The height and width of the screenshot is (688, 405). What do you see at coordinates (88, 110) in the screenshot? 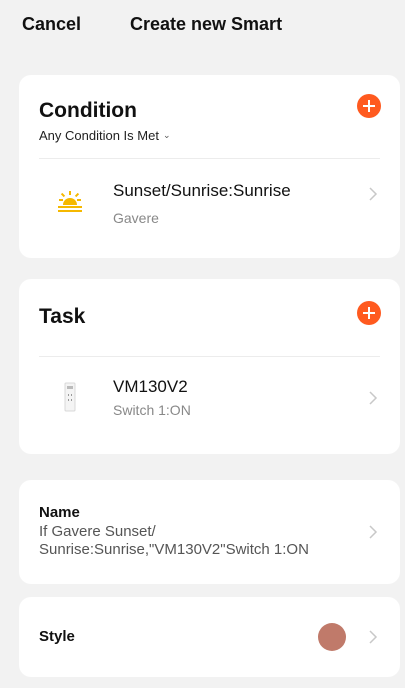
I see `condition-title: Condition` at bounding box center [88, 110].